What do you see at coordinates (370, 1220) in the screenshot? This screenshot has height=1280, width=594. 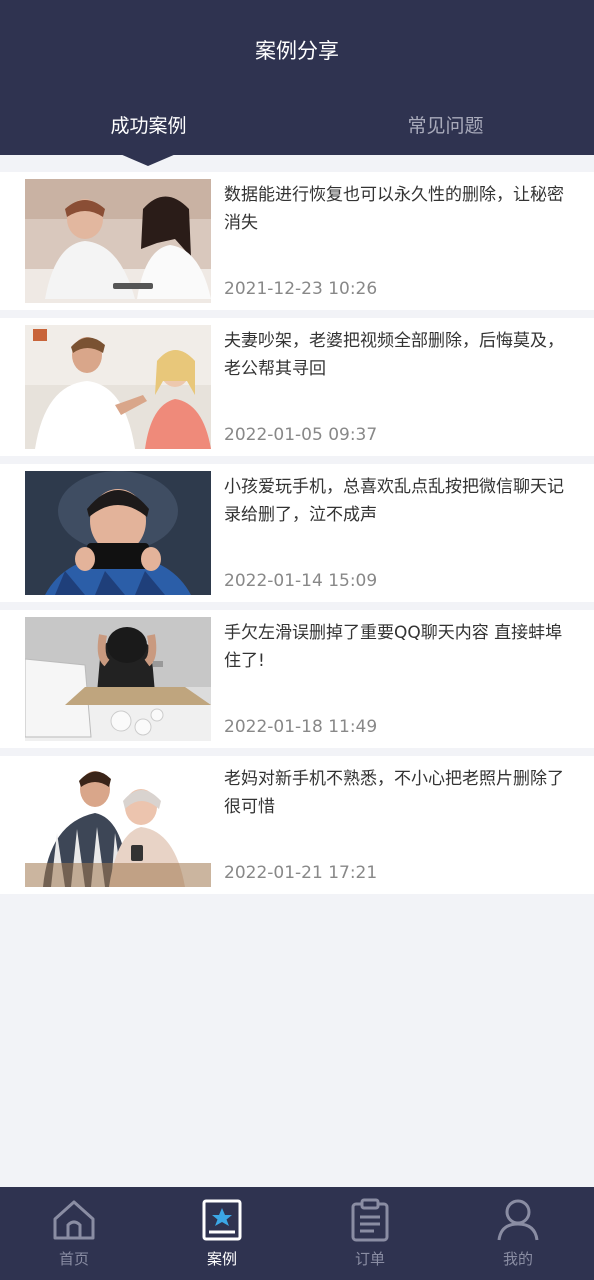 I see `order-icon` at bounding box center [370, 1220].